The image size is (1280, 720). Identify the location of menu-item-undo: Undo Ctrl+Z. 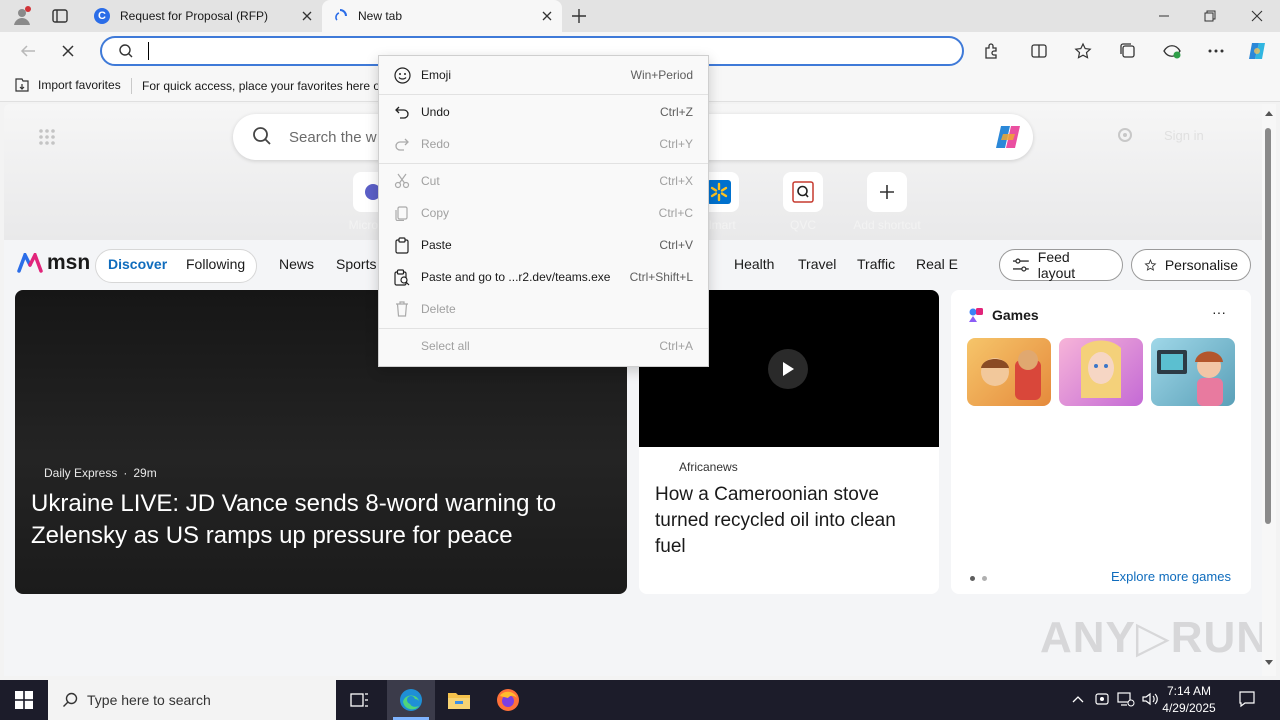
(543, 112).